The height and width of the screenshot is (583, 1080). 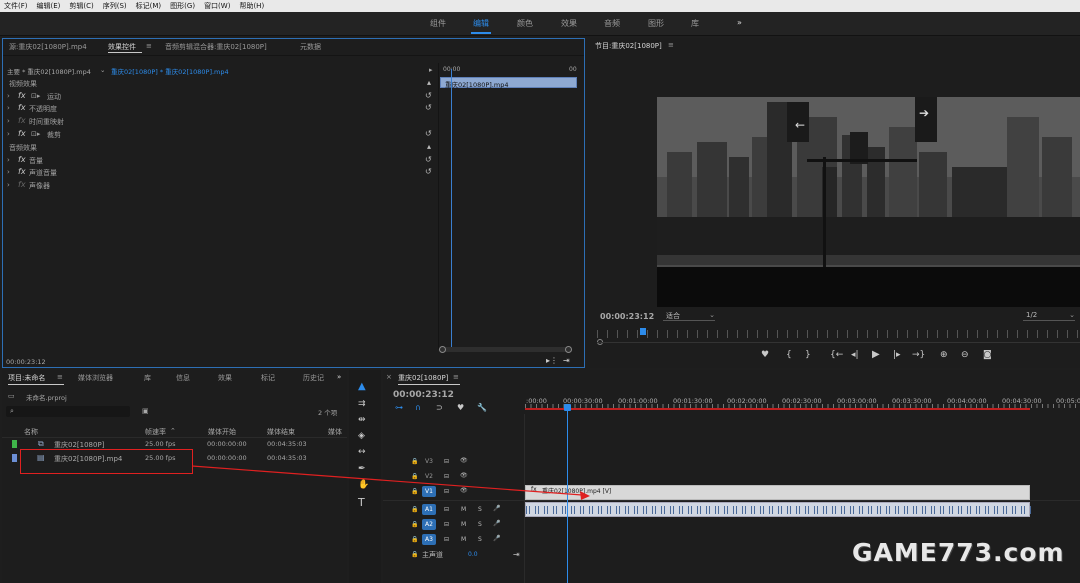 What do you see at coordinates (958, 552) in the screenshot?
I see `watermark-logo: GAME773.com` at bounding box center [958, 552].